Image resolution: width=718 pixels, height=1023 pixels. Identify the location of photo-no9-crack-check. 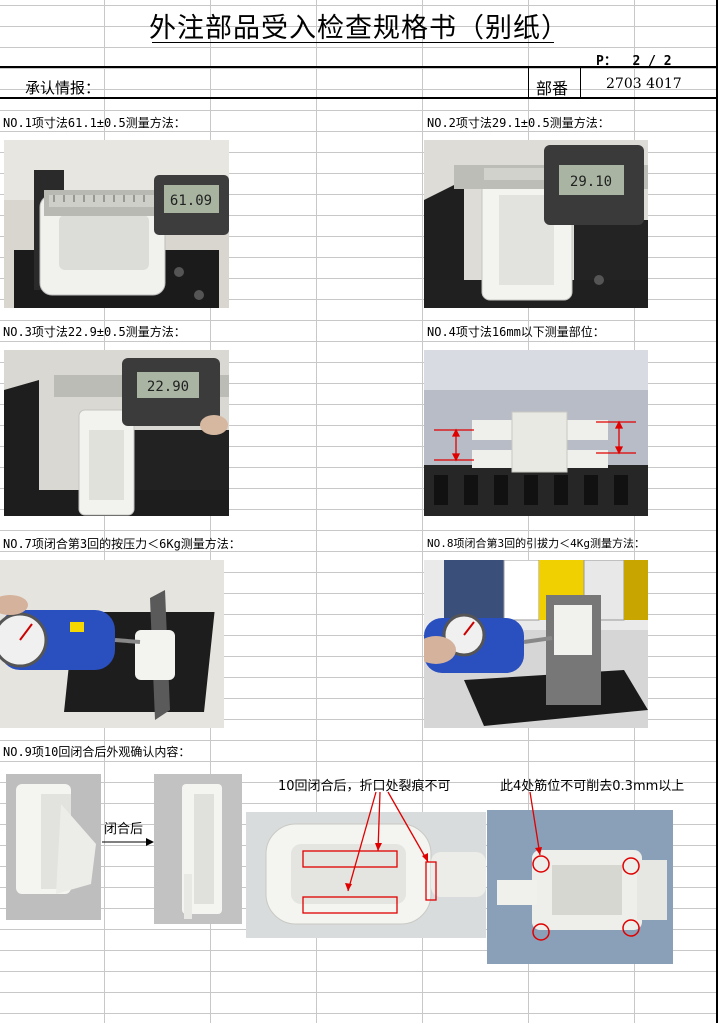
(366, 875).